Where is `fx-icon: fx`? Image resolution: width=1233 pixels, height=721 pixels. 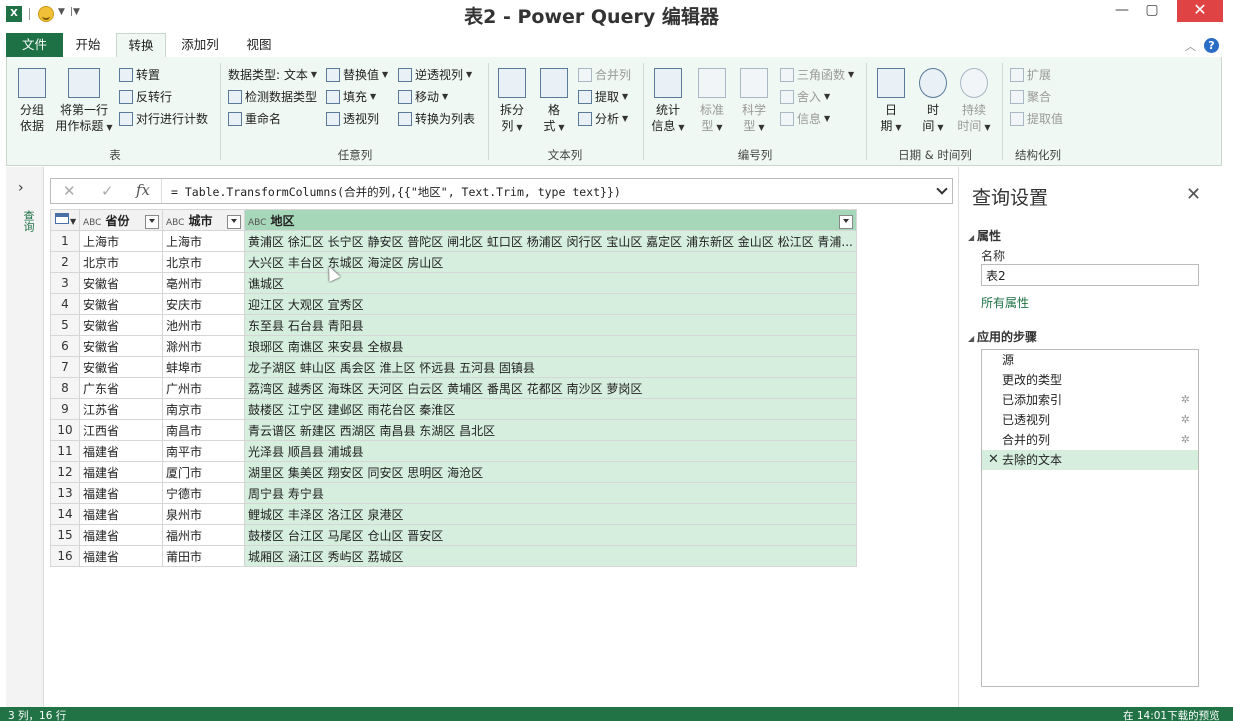
fx-icon: fx is located at coordinates (143, 190).